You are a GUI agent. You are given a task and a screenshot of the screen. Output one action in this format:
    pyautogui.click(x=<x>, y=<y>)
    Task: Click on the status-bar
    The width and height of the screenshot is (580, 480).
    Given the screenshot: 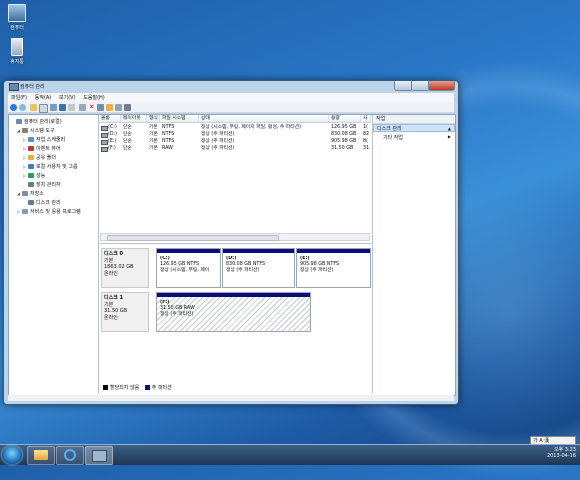 What is the action you would take?
    pyautogui.click(x=231, y=398)
    